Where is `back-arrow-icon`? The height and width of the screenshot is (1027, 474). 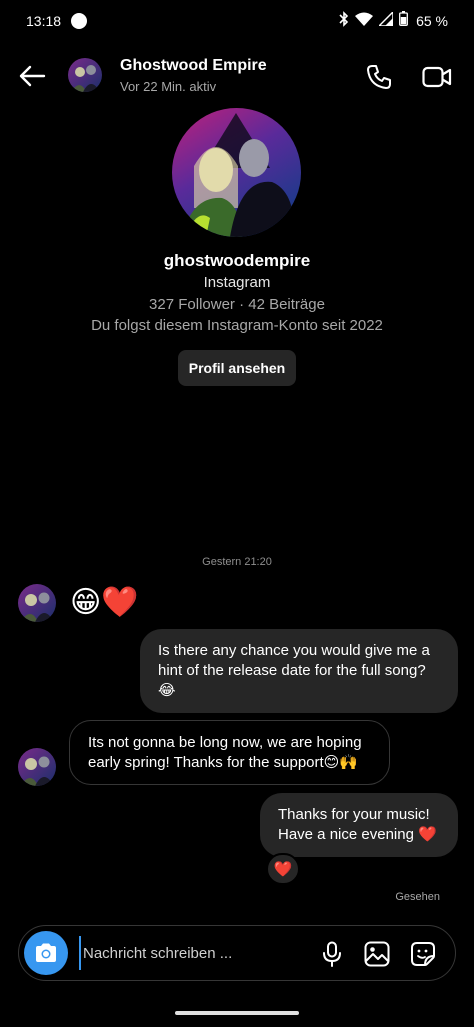
back-arrow-icon is located at coordinates (32, 76).